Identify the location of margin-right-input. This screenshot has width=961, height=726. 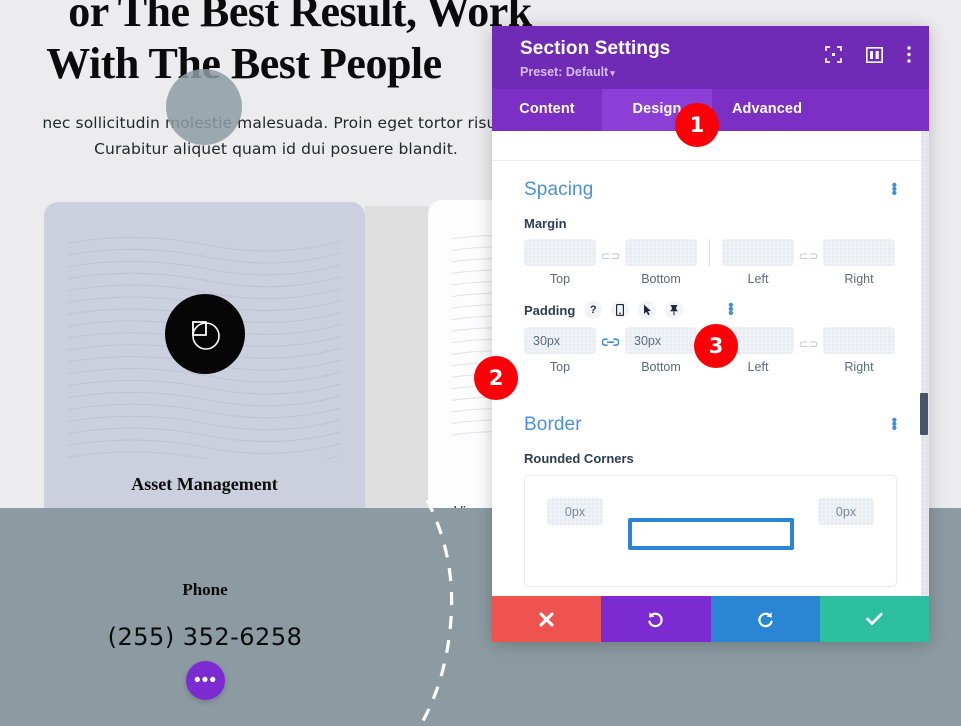
(859, 252).